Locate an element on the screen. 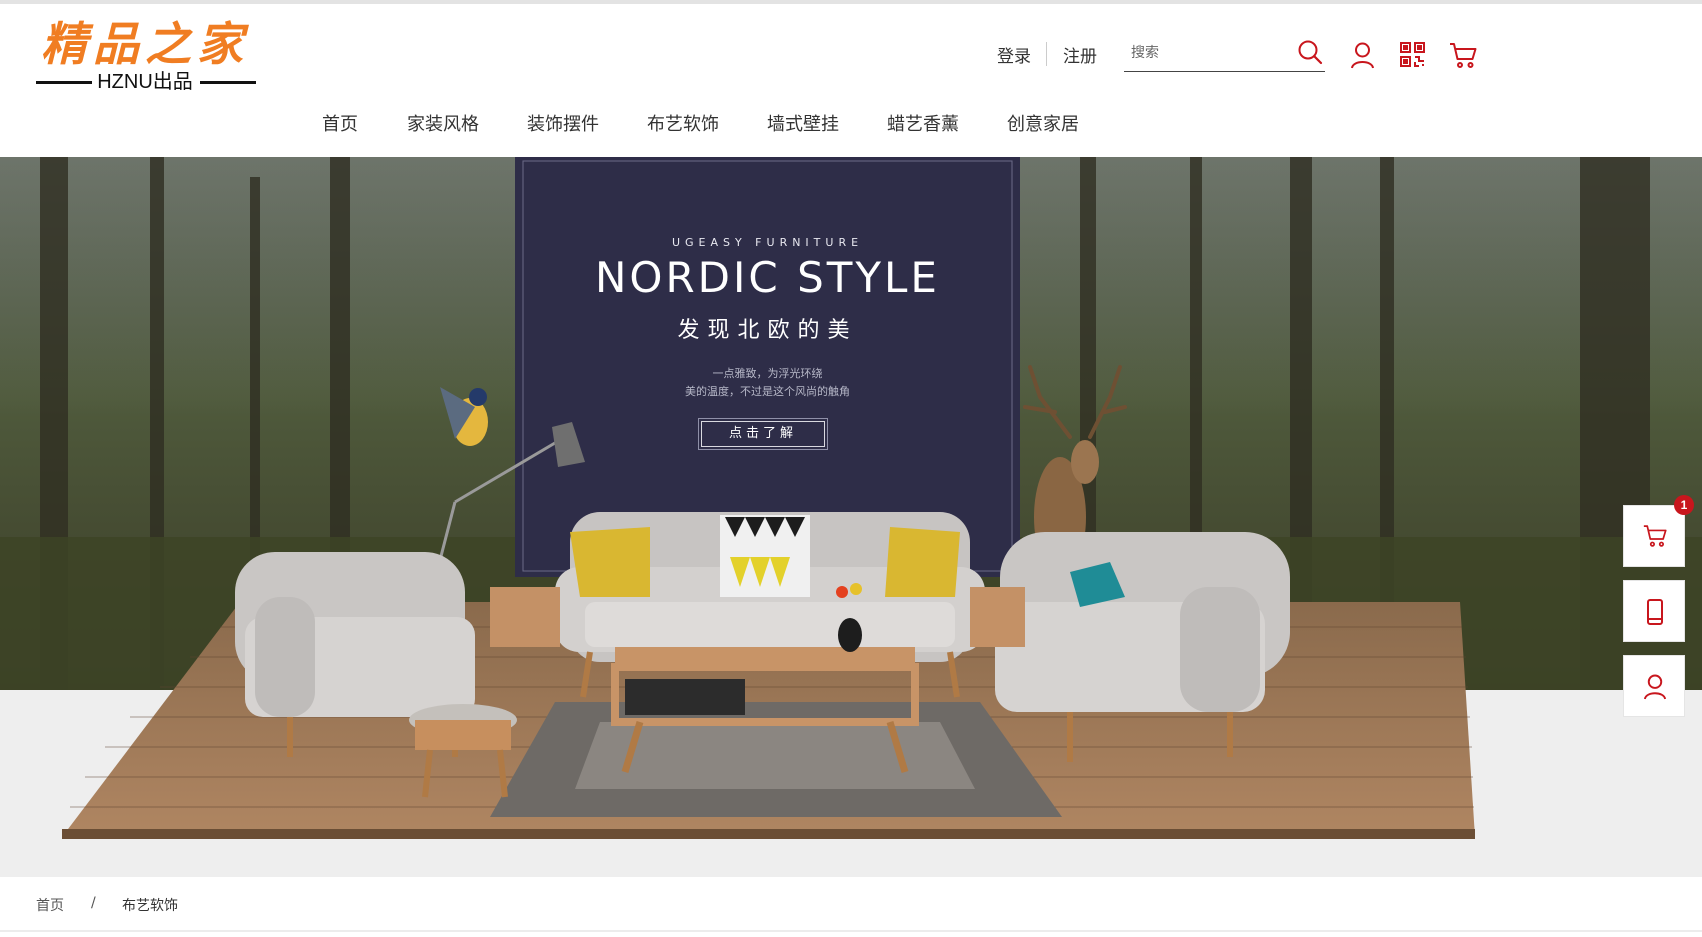  nav-item-wall-decor: 墙式壁挂 is located at coordinates (803, 123).